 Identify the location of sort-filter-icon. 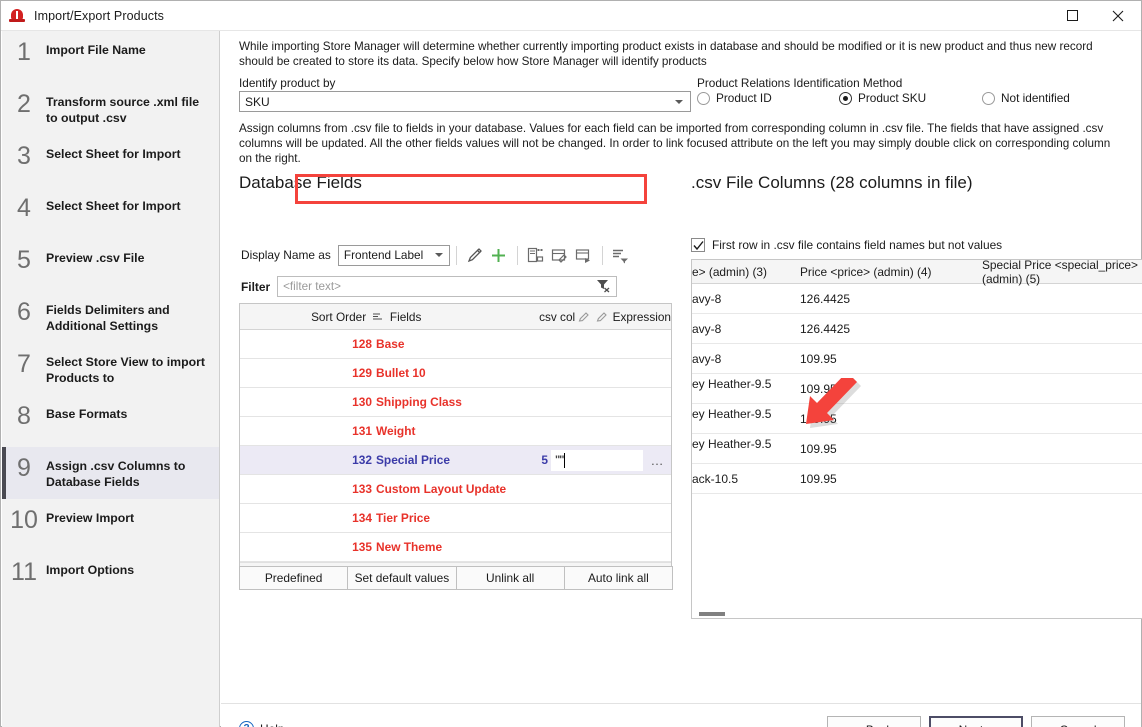
(621, 255).